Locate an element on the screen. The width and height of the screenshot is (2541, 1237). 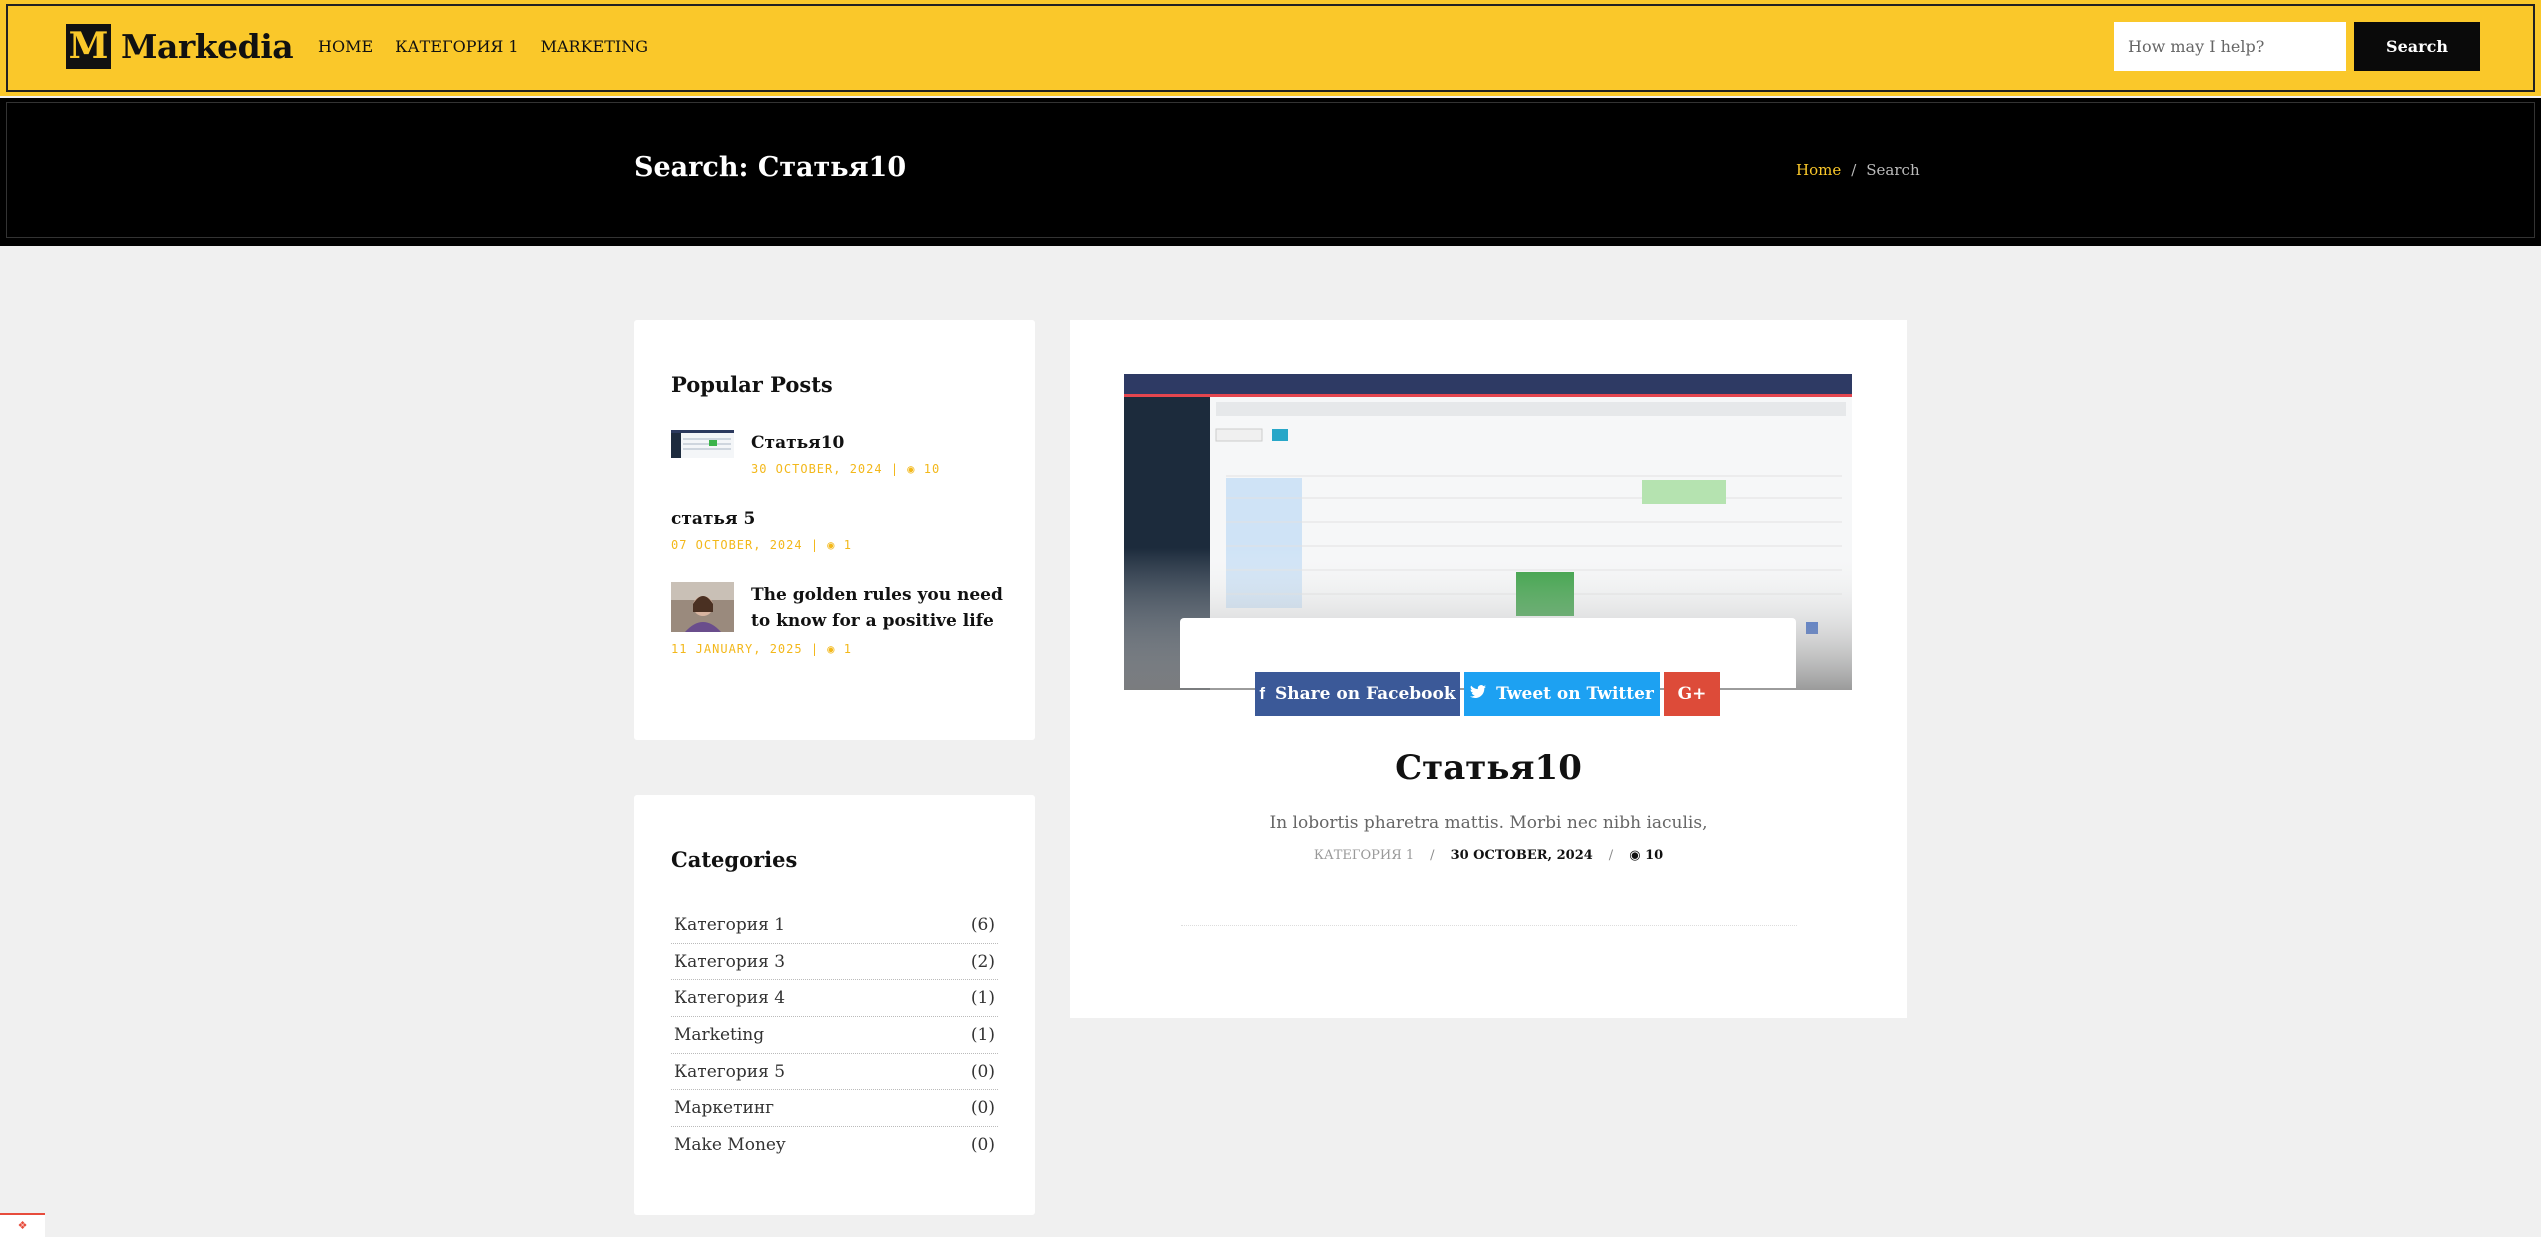
post-meta: КАТЕГОРИЯ 1 / 30 OCTOBER, 2024 / ◉ 10 is located at coordinates (1488, 855).